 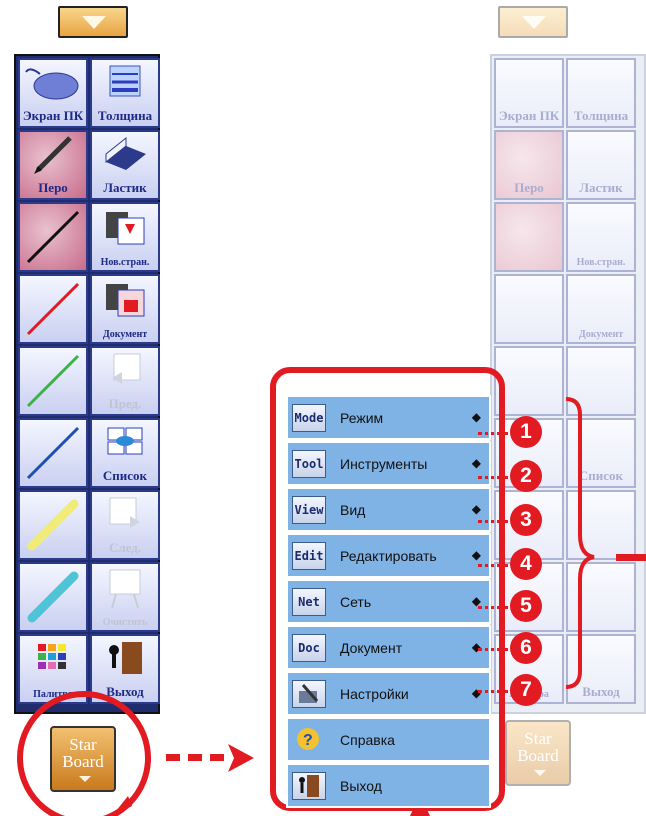 I want to click on menu-item-help: ? Справка, so click(x=388, y=739).